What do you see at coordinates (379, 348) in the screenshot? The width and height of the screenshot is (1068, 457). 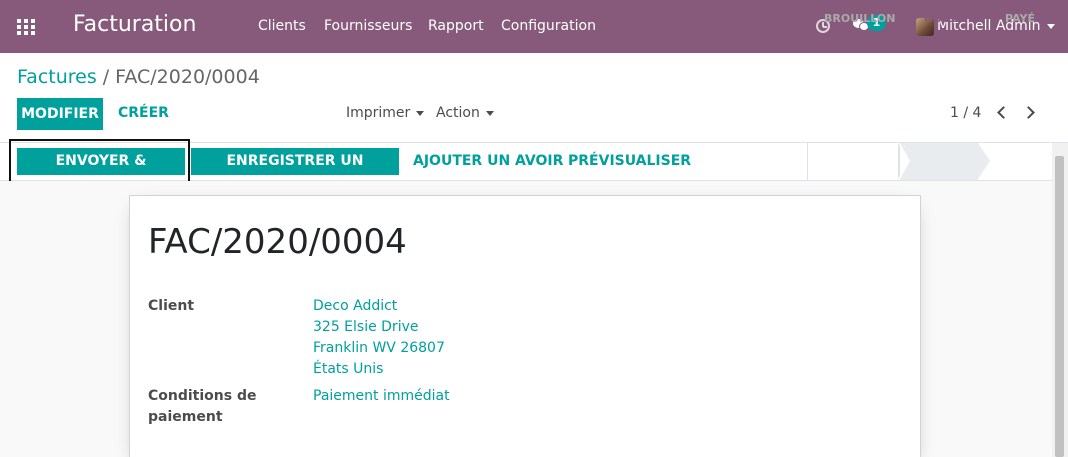 I see `client-address-city: Franklin WV 26807` at bounding box center [379, 348].